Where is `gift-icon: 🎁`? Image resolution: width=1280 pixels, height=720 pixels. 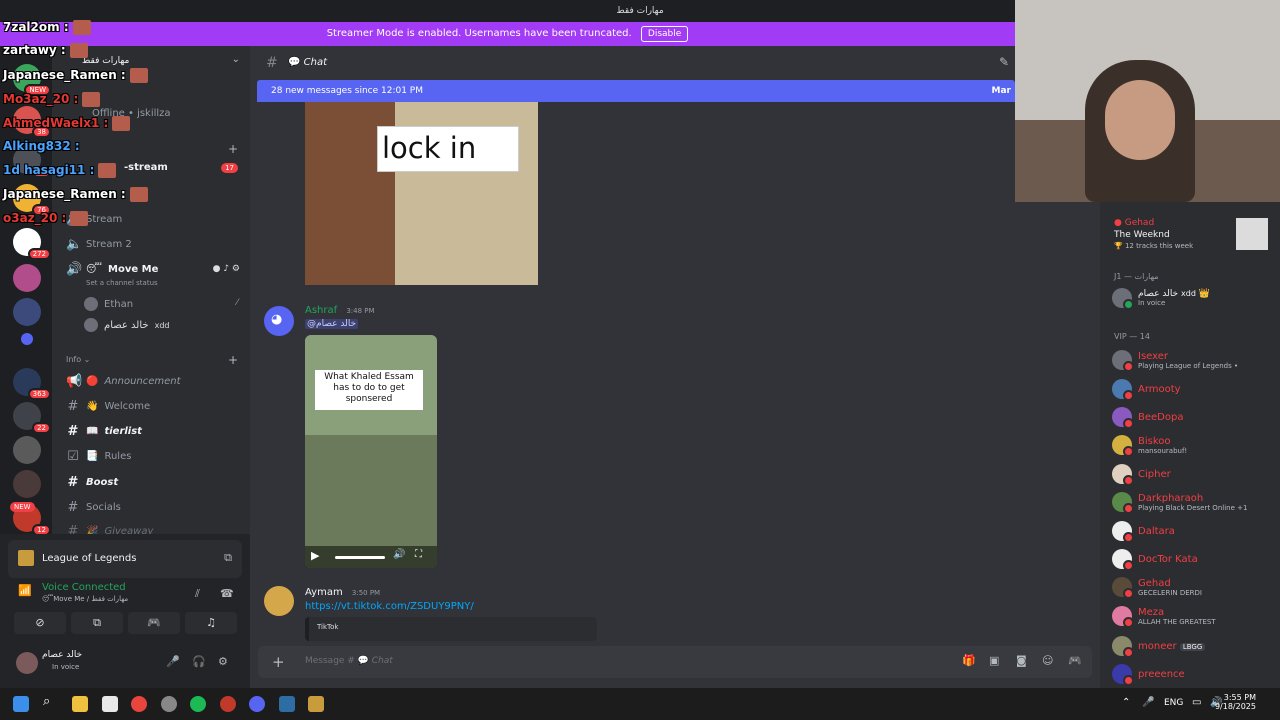
gift-icon: 🎁 is located at coordinates (969, 660).